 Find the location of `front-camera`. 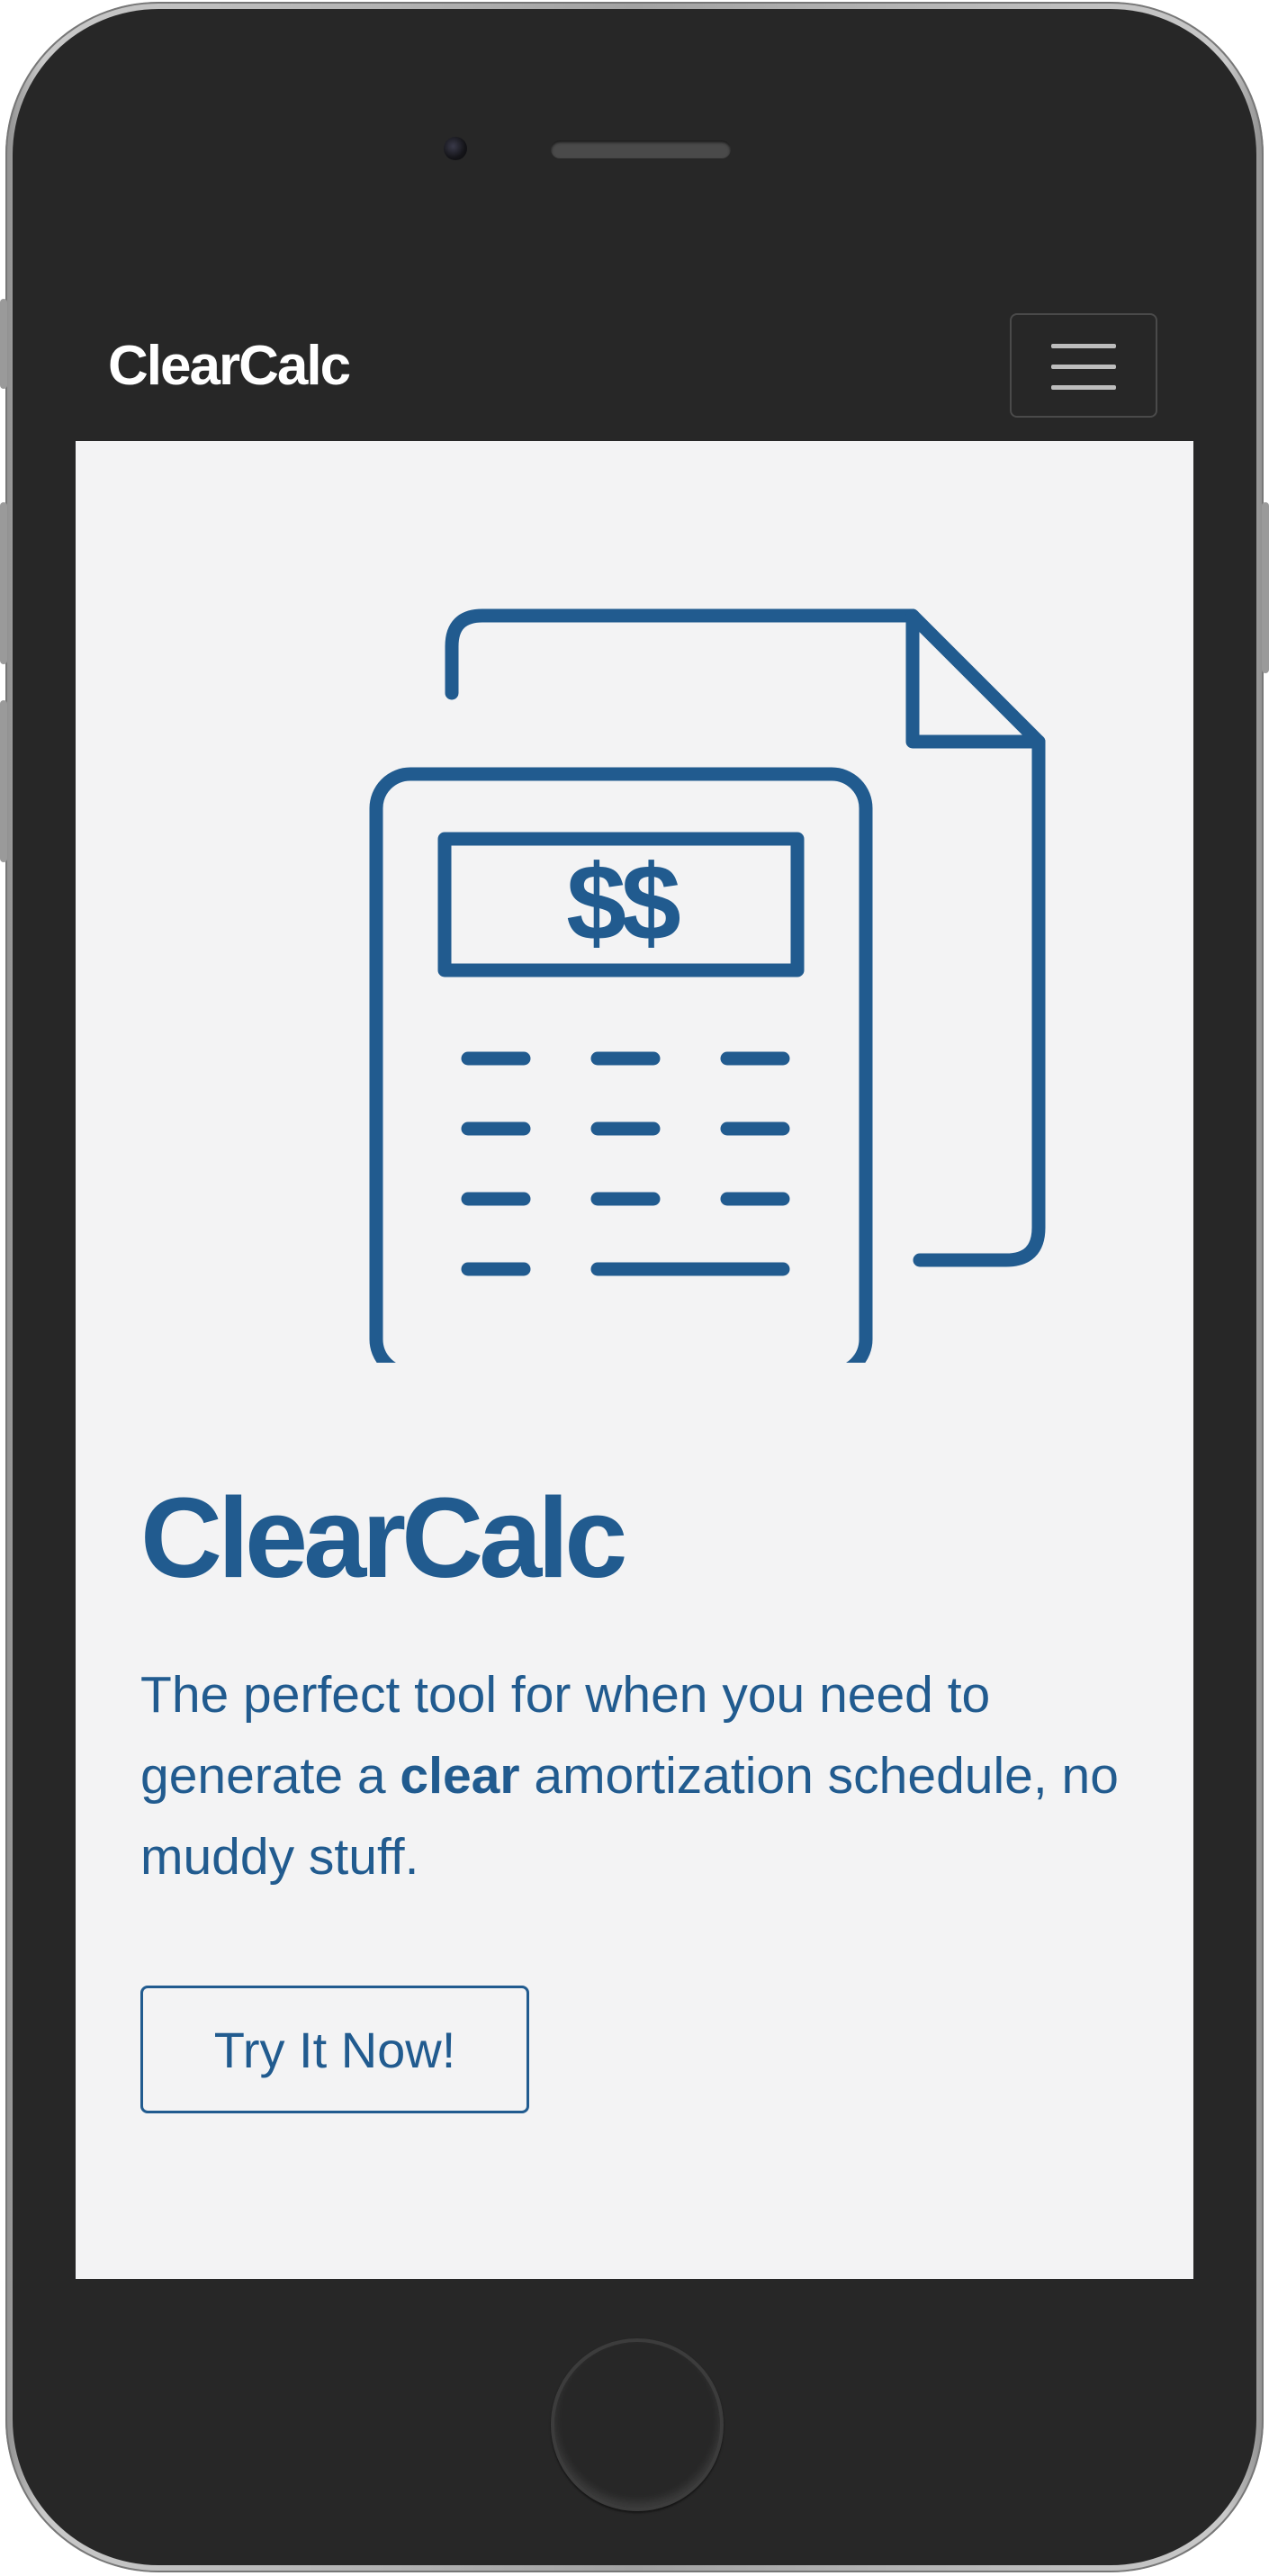

front-camera is located at coordinates (456, 148).